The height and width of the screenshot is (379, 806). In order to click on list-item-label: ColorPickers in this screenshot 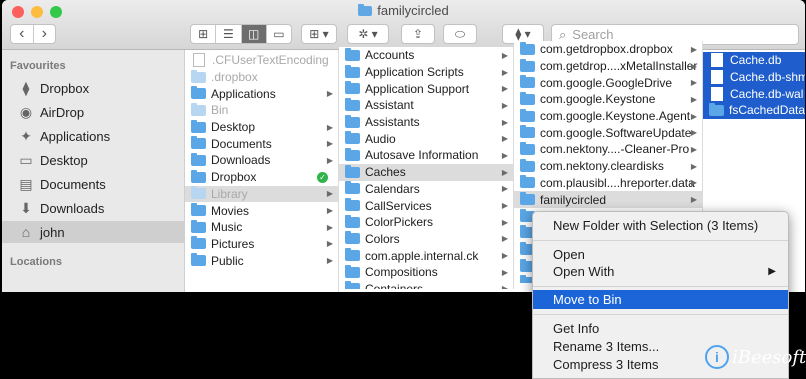, I will do `click(399, 222)`.